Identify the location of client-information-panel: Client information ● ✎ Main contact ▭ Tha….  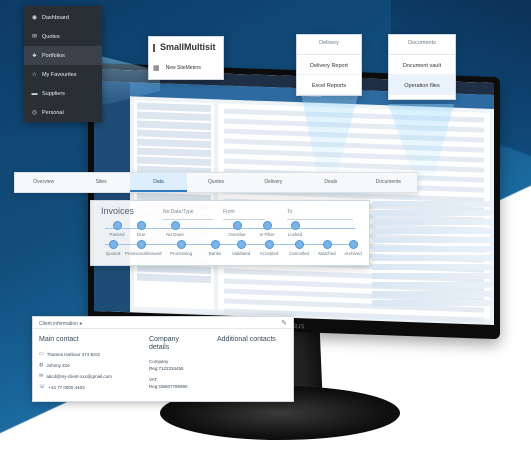
(163, 359).